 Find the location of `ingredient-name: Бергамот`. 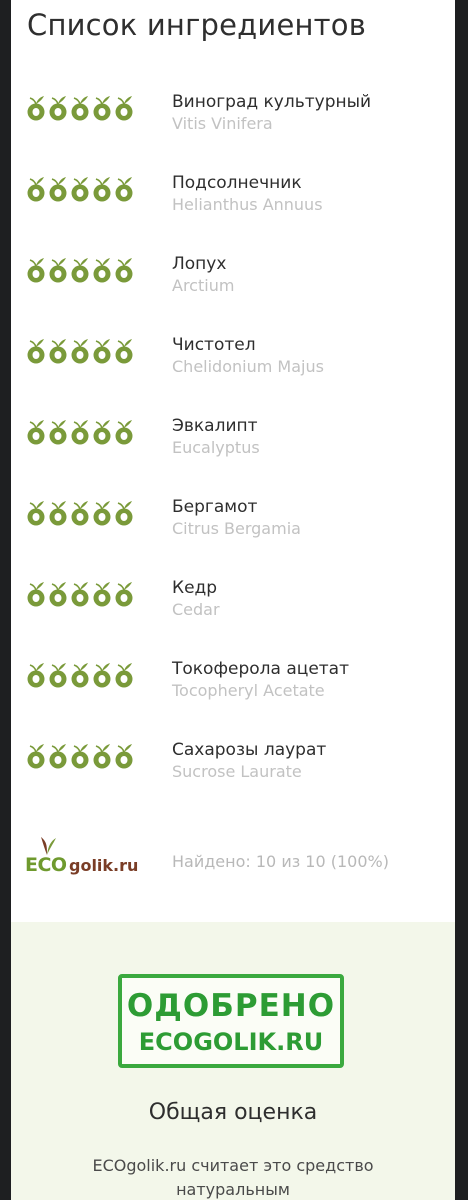

ingredient-name: Бергамот is located at coordinates (215, 507).